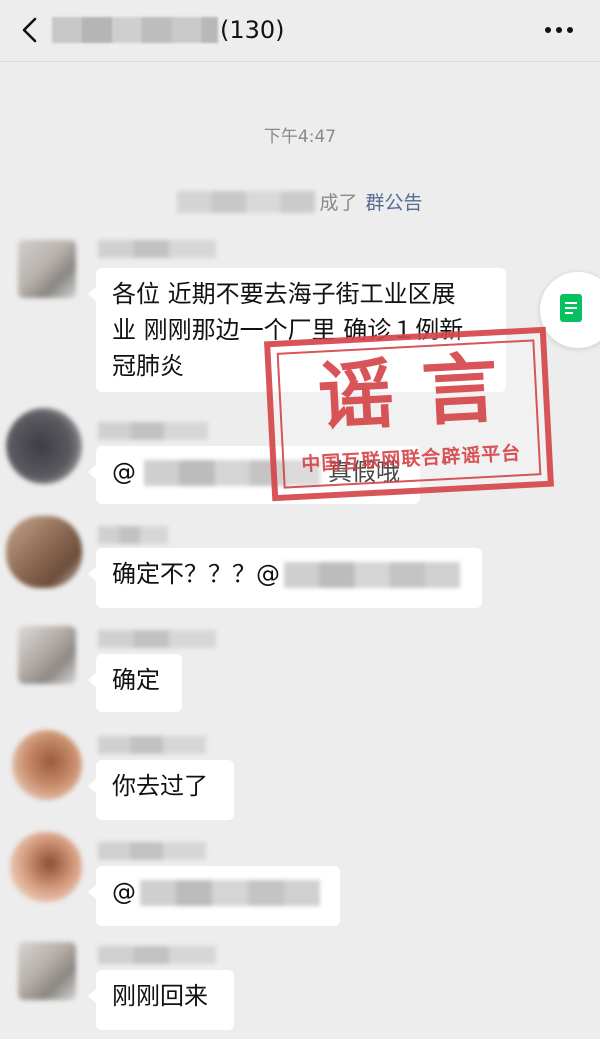  What do you see at coordinates (300, 989) in the screenshot?
I see `chat-message: 刚刚回来` at bounding box center [300, 989].